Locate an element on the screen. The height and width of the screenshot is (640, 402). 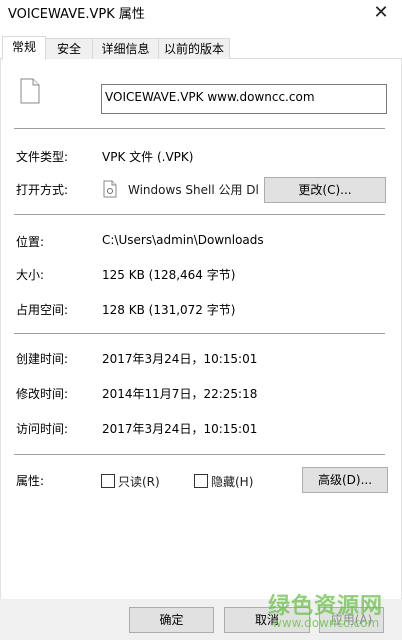
size-on-disk-label: 占用空间: is located at coordinates (42, 310).